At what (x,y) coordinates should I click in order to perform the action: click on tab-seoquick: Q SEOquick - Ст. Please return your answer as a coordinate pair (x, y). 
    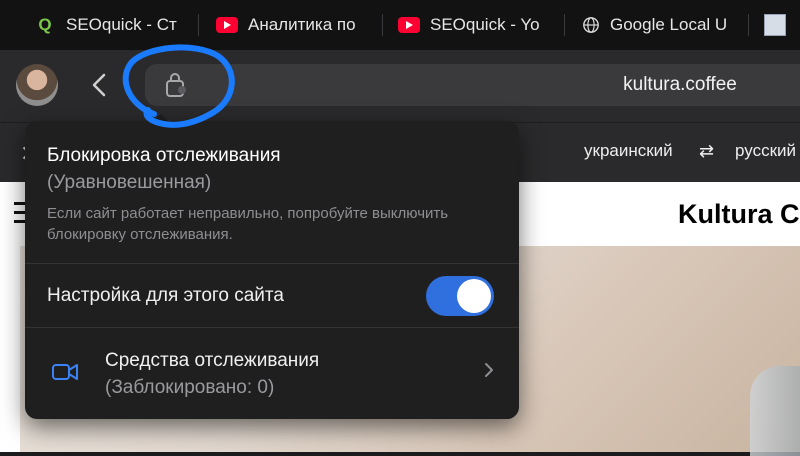
    Looking at the image, I should click on (108, 25).